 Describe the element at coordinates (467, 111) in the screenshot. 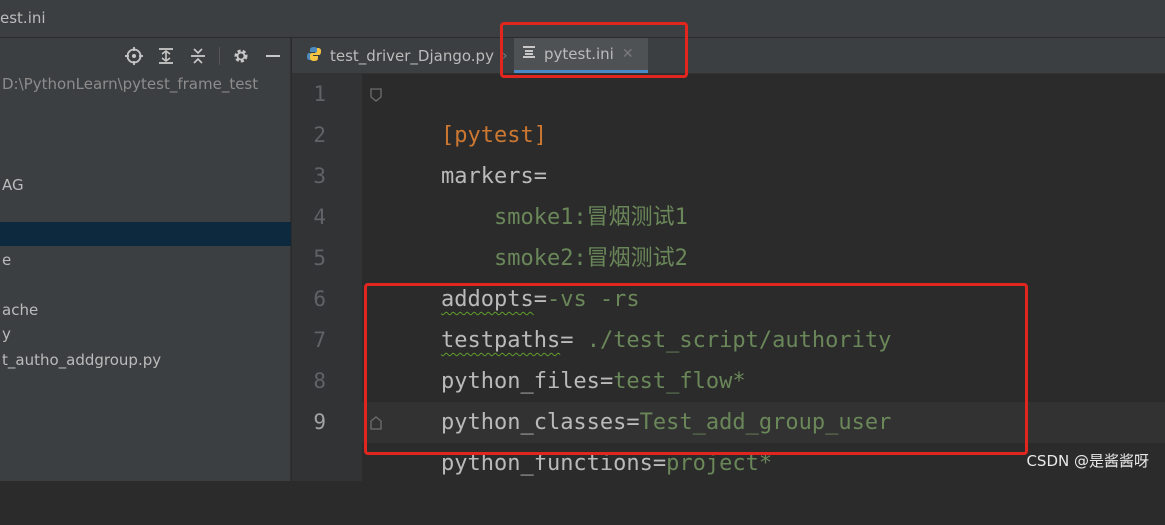

I see `code-line: [pytest]` at that location.